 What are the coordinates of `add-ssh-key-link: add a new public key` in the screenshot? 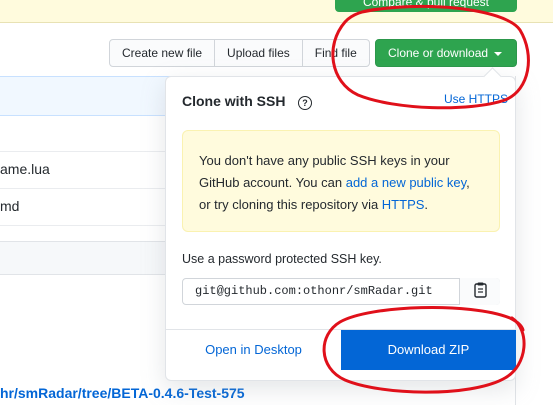 It's located at (406, 182).